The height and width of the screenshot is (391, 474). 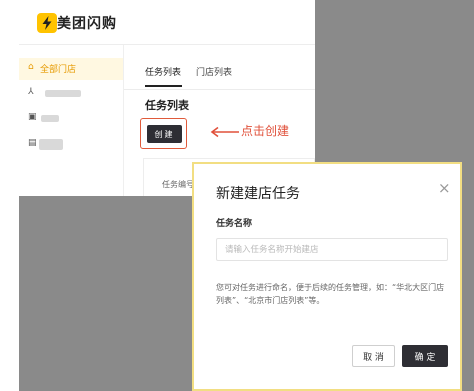 I want to click on tab-task-list: 任务列表, so click(x=163, y=71).